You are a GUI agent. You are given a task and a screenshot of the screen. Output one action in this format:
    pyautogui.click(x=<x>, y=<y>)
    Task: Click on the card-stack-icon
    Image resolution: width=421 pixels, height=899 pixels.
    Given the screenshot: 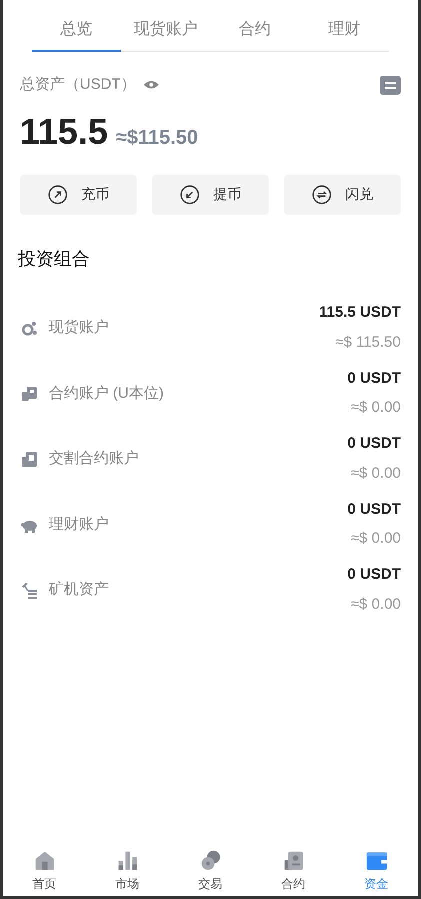 What is the action you would take?
    pyautogui.click(x=29, y=394)
    